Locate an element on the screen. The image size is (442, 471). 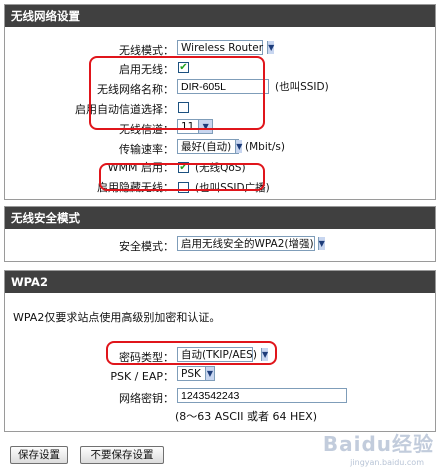
enable-wireless-label: 启用无线： is located at coordinates (146, 69).